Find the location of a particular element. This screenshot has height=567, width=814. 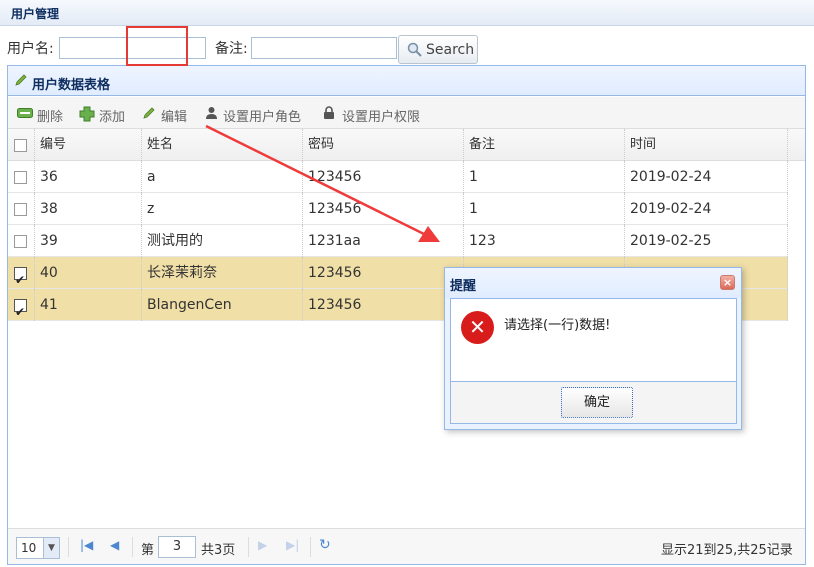

cell-time: 2019-02-25 is located at coordinates (706, 241).